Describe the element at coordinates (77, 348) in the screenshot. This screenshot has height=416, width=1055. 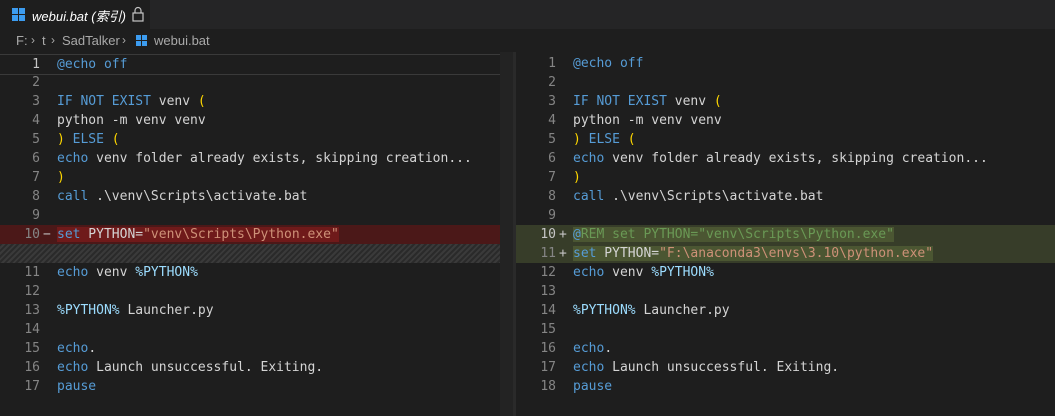
I see `code-text: echo.` at that location.